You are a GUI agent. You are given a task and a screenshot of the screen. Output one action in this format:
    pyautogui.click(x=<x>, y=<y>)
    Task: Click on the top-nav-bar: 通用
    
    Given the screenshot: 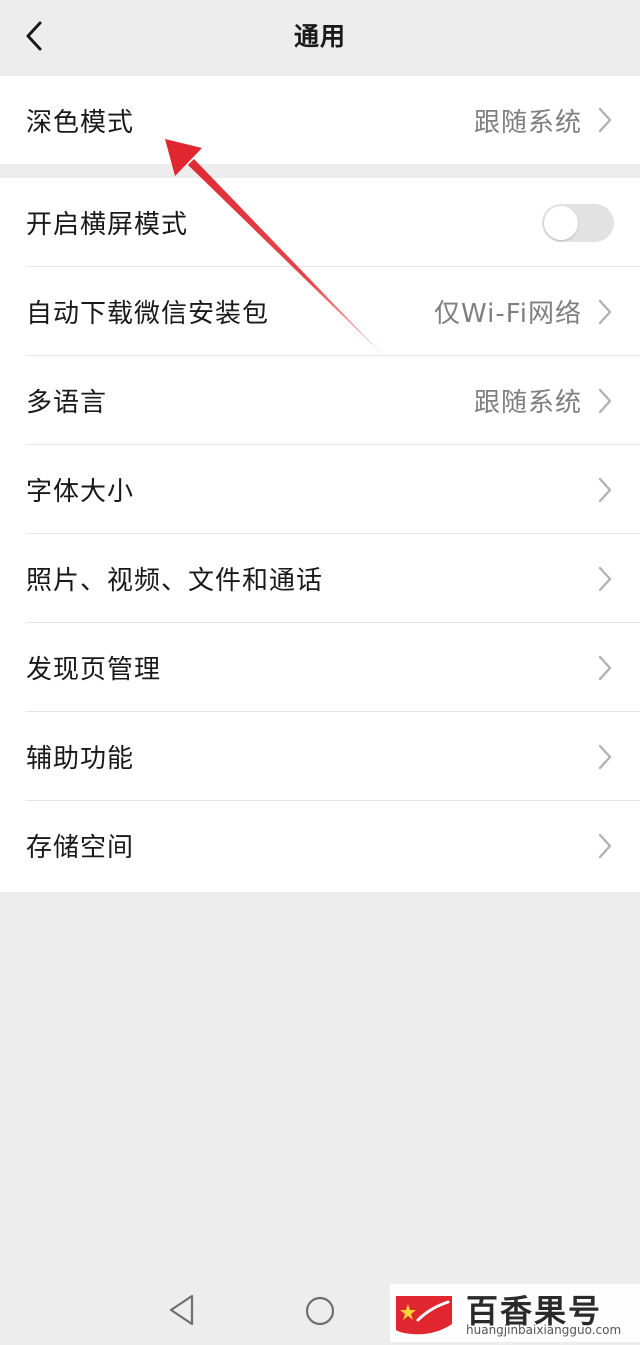 What is the action you would take?
    pyautogui.click(x=320, y=37)
    